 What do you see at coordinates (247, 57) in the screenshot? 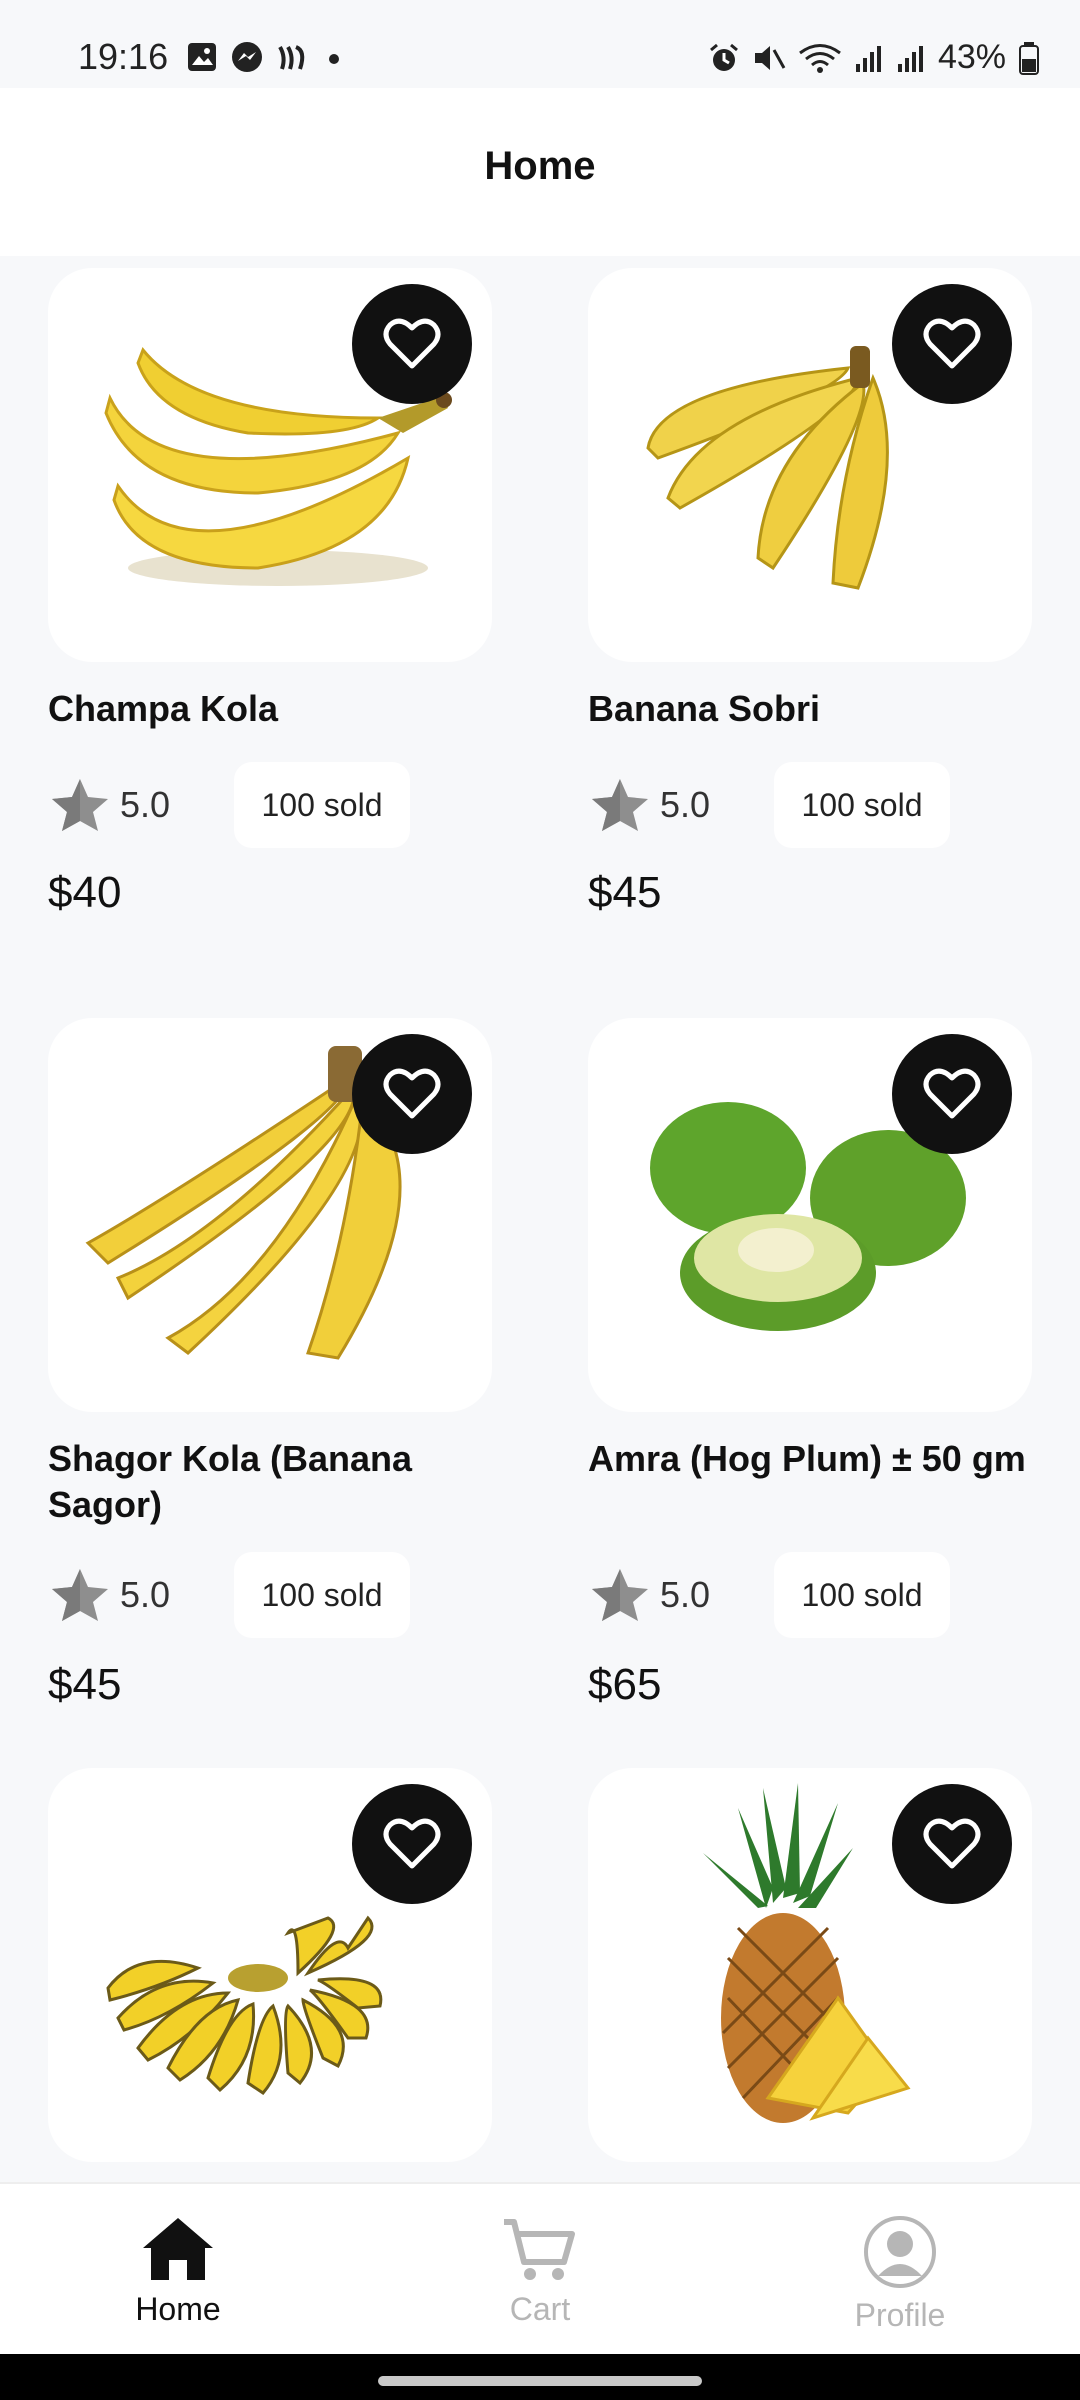
I see `messenger-icon` at bounding box center [247, 57].